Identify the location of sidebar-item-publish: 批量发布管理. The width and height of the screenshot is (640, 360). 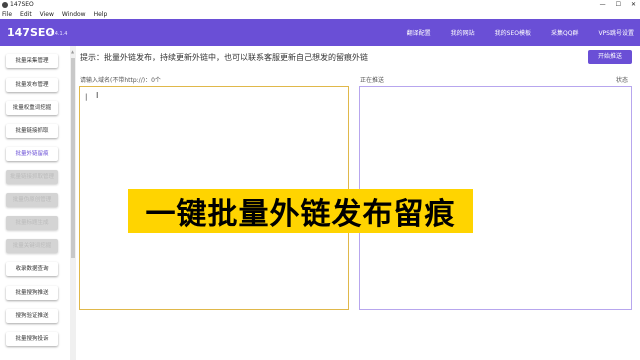
(32, 85).